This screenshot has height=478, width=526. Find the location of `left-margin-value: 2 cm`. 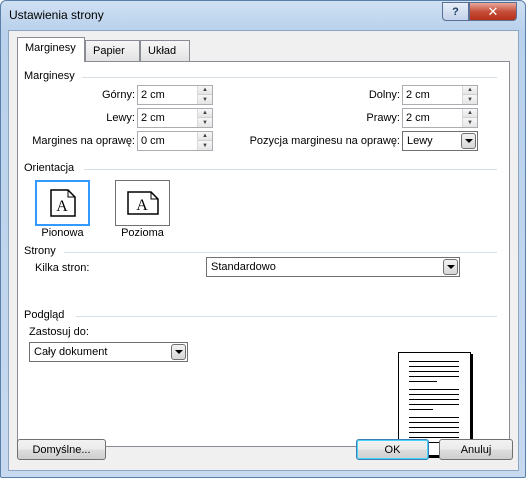

left-margin-value: 2 cm is located at coordinates (153, 118).